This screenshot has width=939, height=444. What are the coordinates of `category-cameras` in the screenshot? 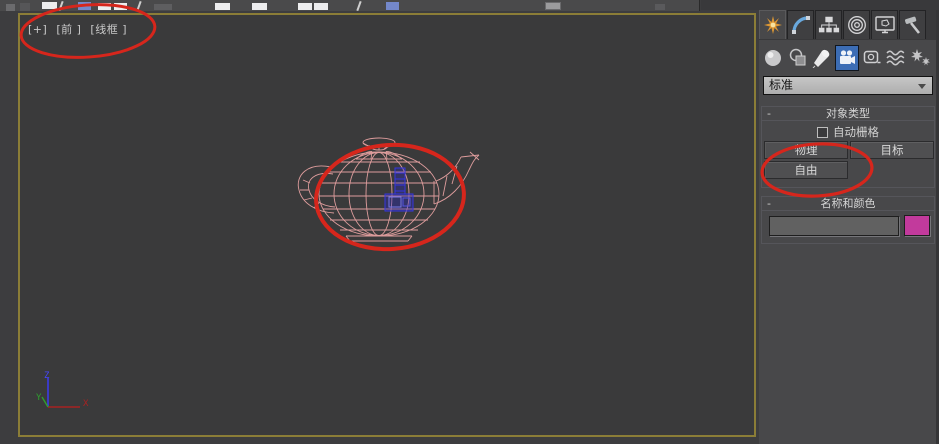 It's located at (847, 58).